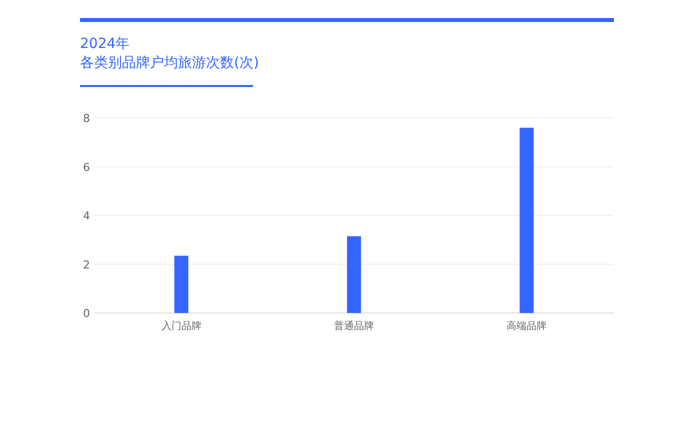 This screenshot has width=695, height=440. What do you see at coordinates (354, 326) in the screenshot?
I see `x-axis-label: 普通品牌` at bounding box center [354, 326].